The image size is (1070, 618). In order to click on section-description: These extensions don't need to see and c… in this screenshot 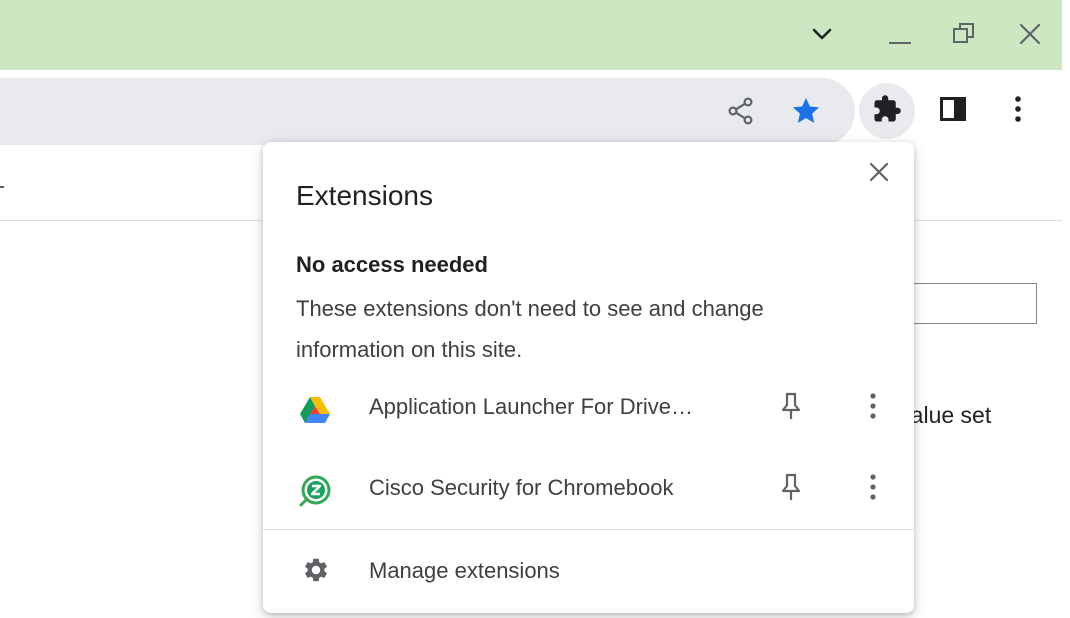, I will do `click(530, 329)`.